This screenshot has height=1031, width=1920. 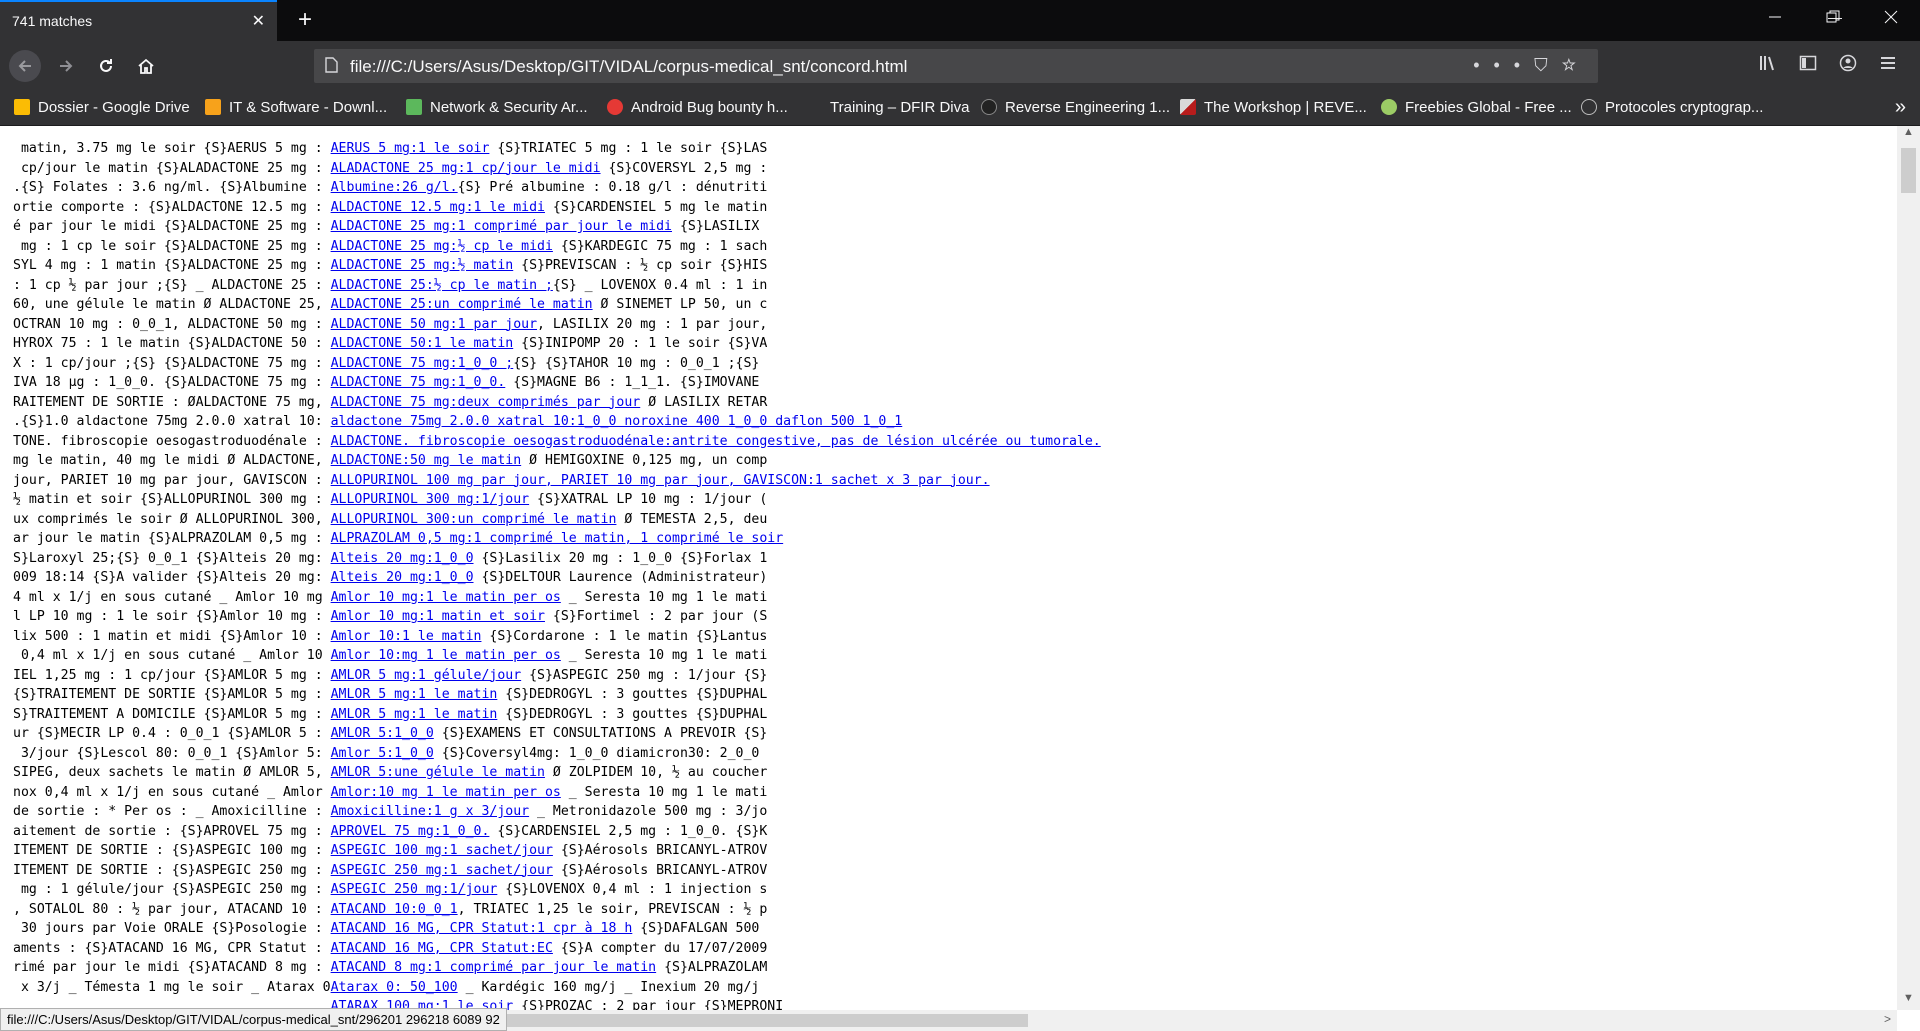 What do you see at coordinates (1908, 132) in the screenshot?
I see `scroll-up-icon: ▲` at bounding box center [1908, 132].